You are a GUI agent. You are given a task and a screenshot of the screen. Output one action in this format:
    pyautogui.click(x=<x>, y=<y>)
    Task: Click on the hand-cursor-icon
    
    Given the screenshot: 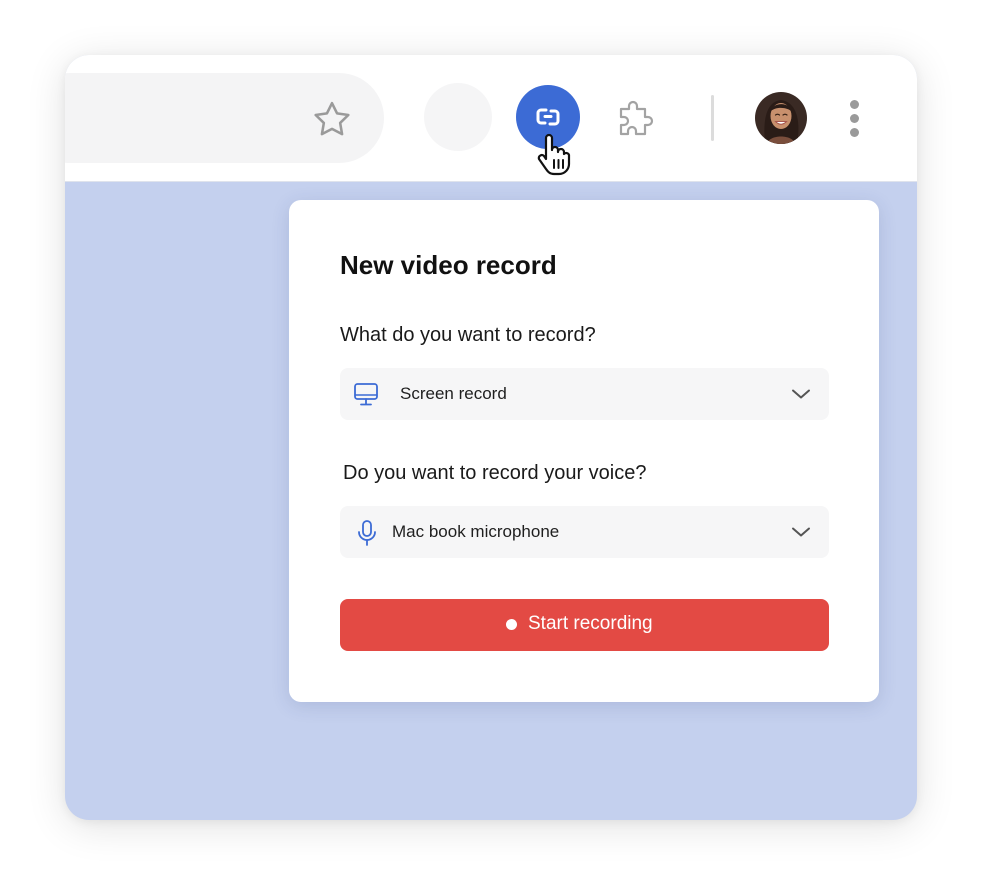 What is the action you would take?
    pyautogui.click(x=553, y=154)
    